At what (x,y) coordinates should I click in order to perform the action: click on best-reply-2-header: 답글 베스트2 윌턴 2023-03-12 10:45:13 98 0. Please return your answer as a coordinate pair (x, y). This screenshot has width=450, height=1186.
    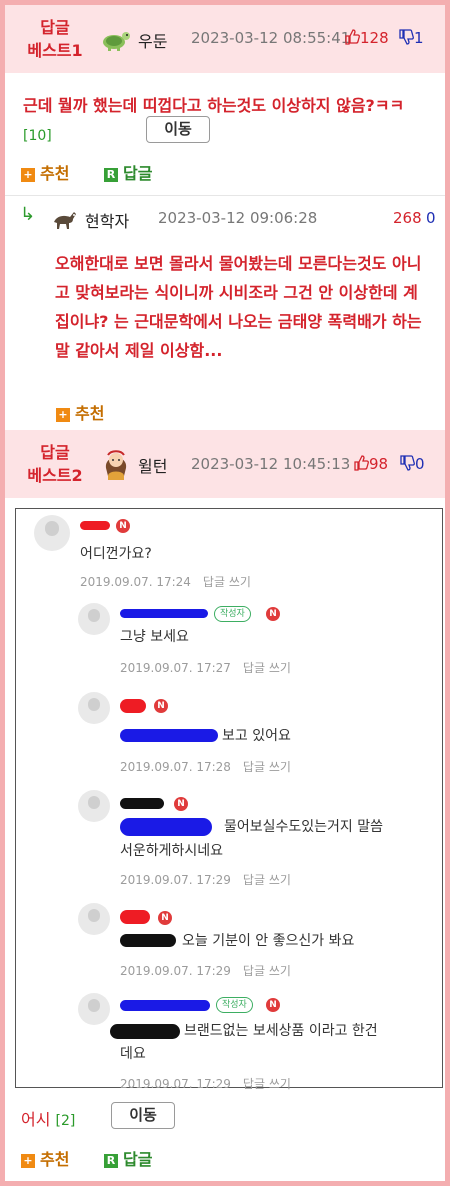
    Looking at the image, I should click on (225, 464).